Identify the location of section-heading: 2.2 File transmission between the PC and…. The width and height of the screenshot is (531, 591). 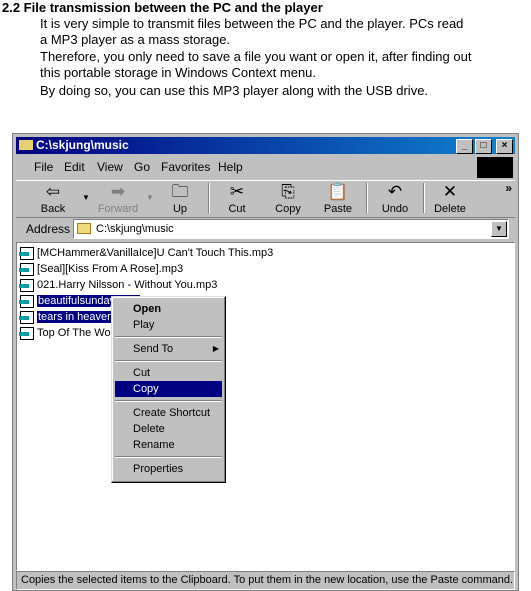
(162, 7).